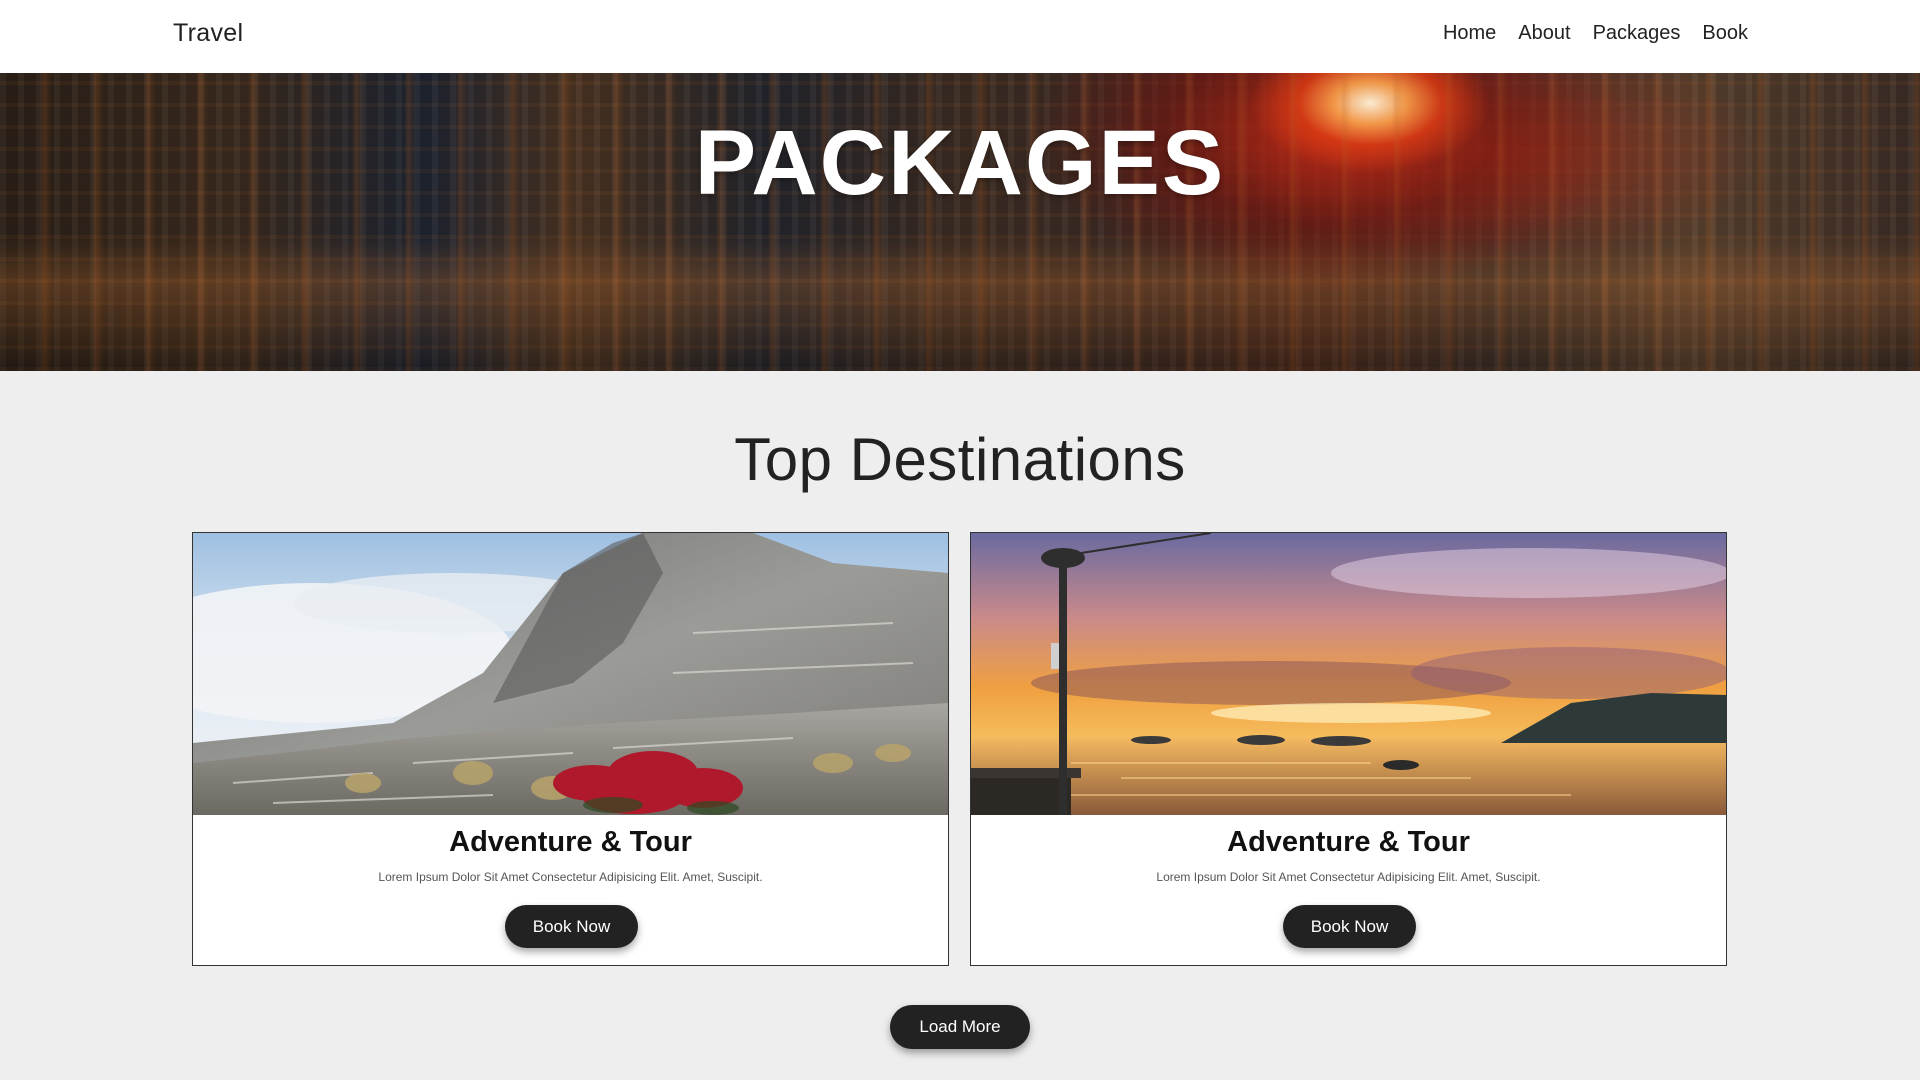 This screenshot has width=1920, height=1080. Describe the element at coordinates (960, 36) in the screenshot. I see `site-header: Travel Home About Packages Book` at that location.